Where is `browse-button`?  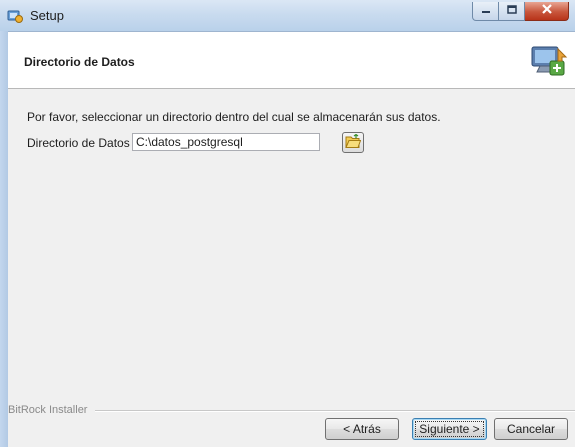 browse-button is located at coordinates (353, 142).